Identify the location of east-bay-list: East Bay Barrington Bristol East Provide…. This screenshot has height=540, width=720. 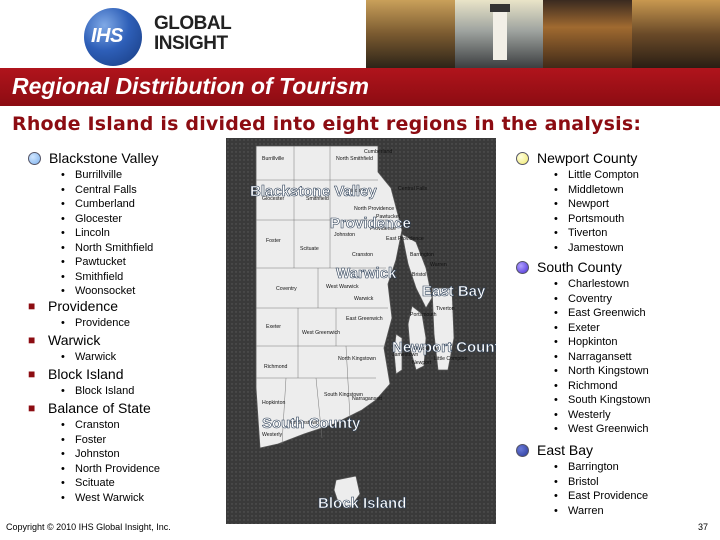
(582, 480).